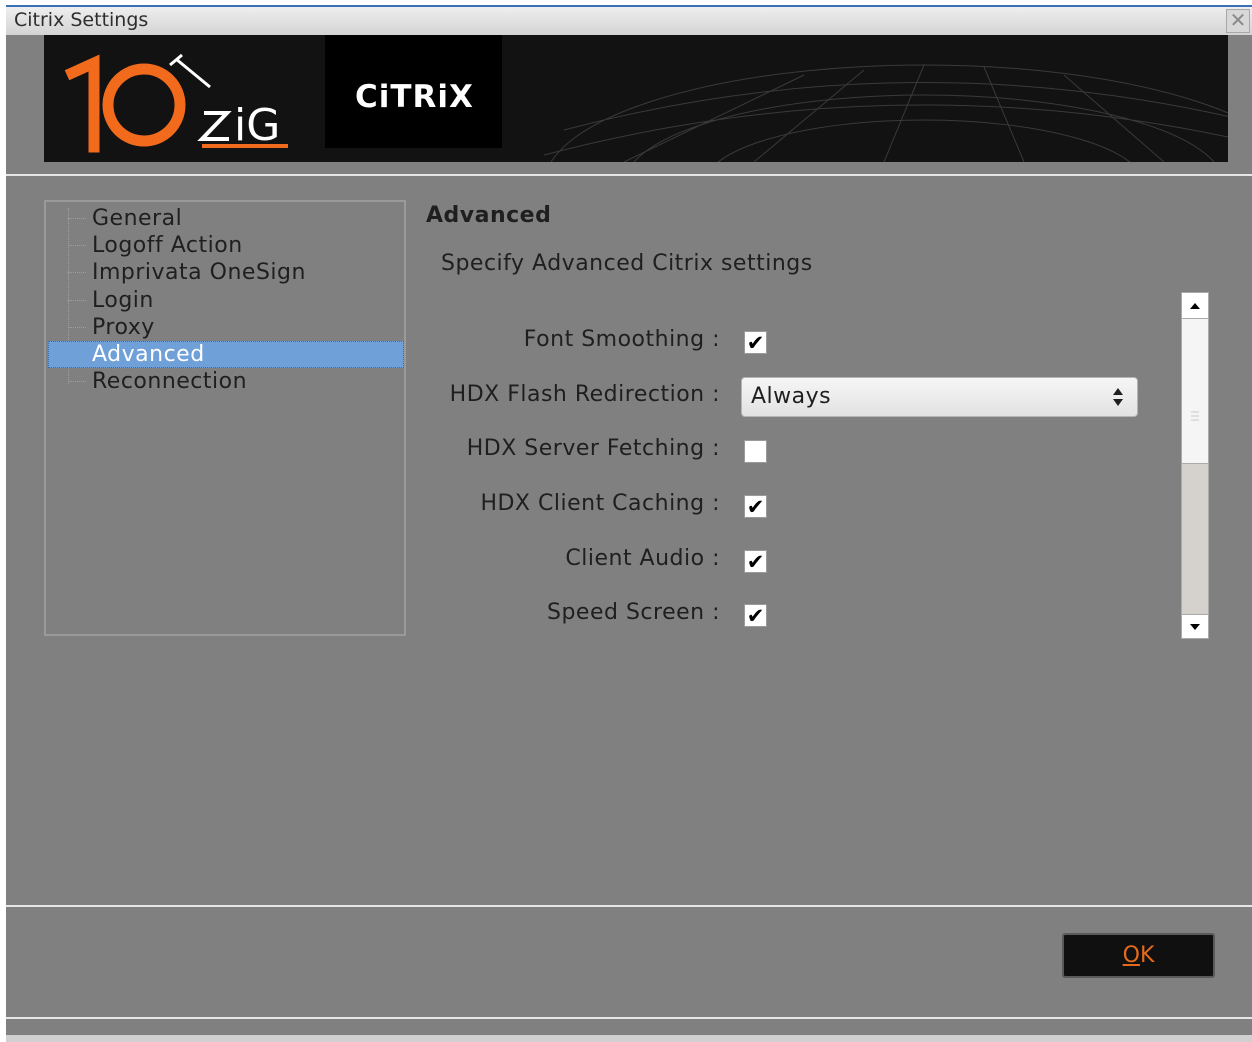 Image resolution: width=1252 pixels, height=1042 pixels. I want to click on speed-screen-checkbox: ✔, so click(755, 615).